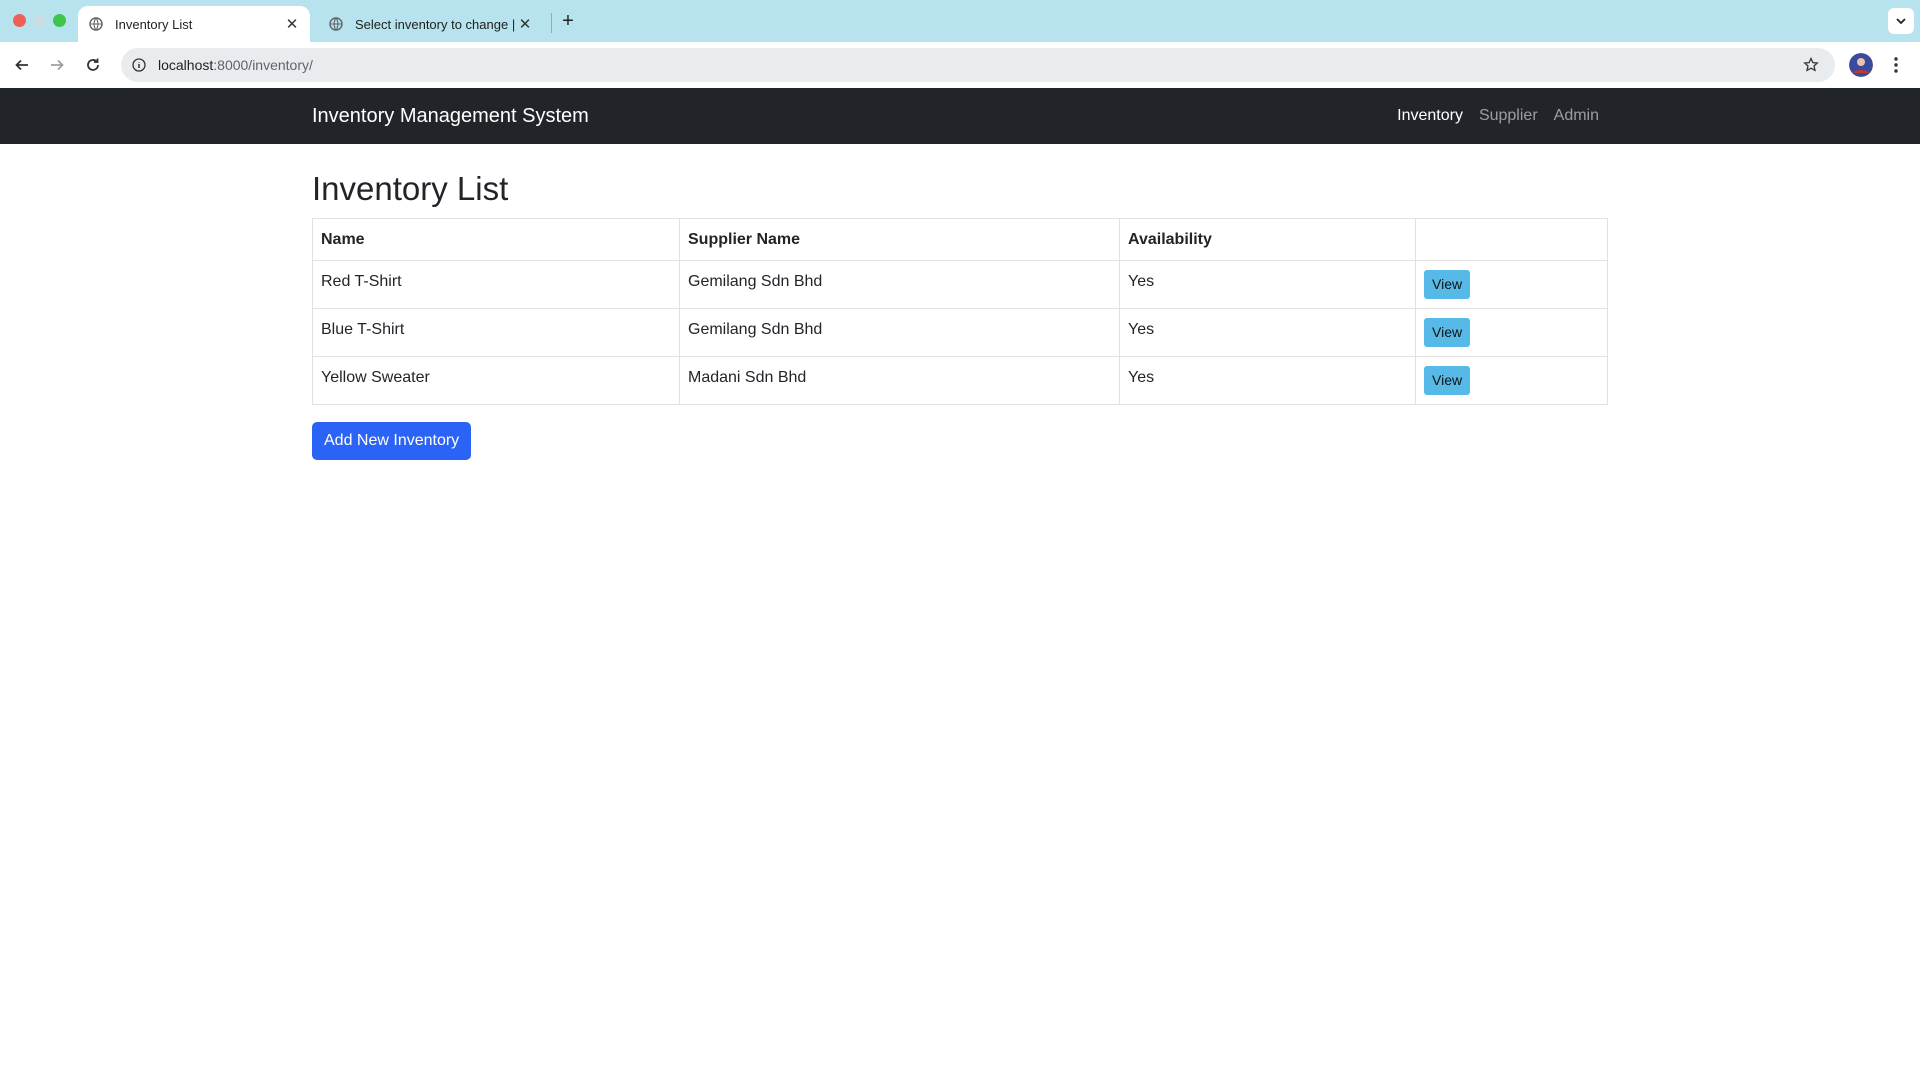 Image resolution: width=1920 pixels, height=1080 pixels. Describe the element at coordinates (899, 380) in the screenshot. I see `cell-supplier: Madani Sdn Bhd` at that location.